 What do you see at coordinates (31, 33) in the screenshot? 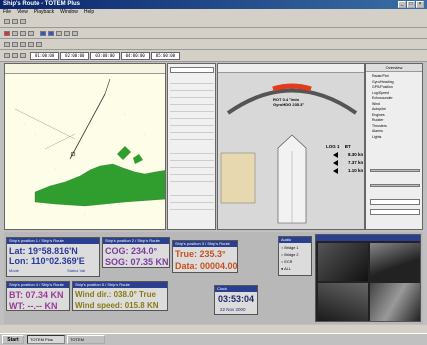
I see `stop-icon` at bounding box center [31, 33].